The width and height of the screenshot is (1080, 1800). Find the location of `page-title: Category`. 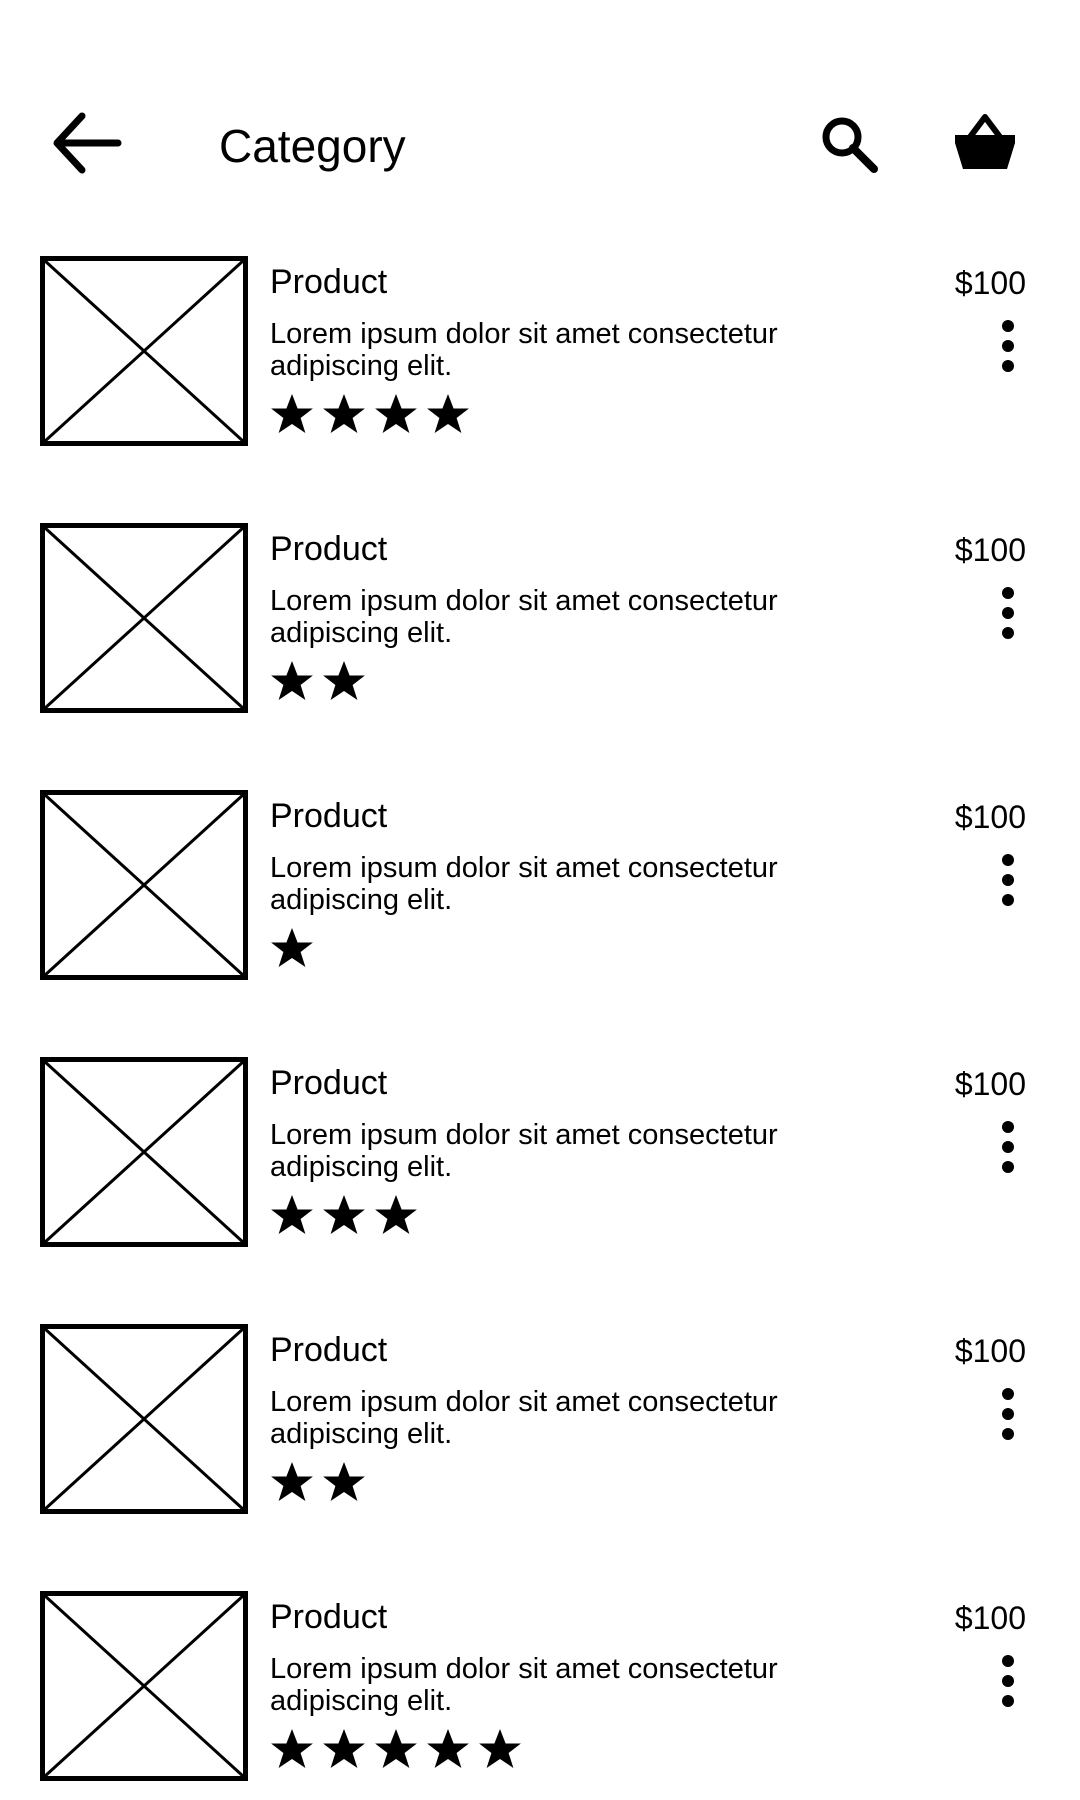

page-title: Category is located at coordinates (312, 146).